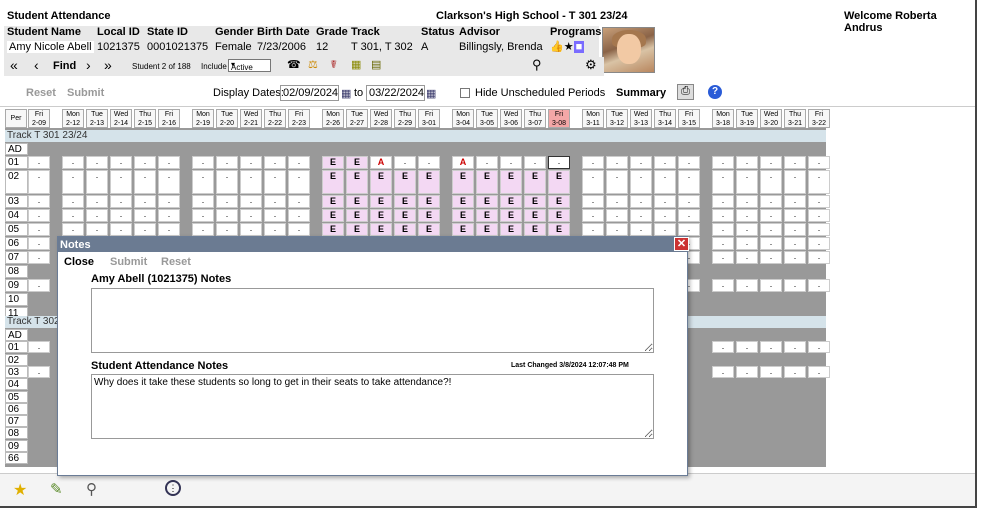 This screenshot has height=512, width=983. I want to click on date-header-2-09: Fri 2-09, so click(39, 118).